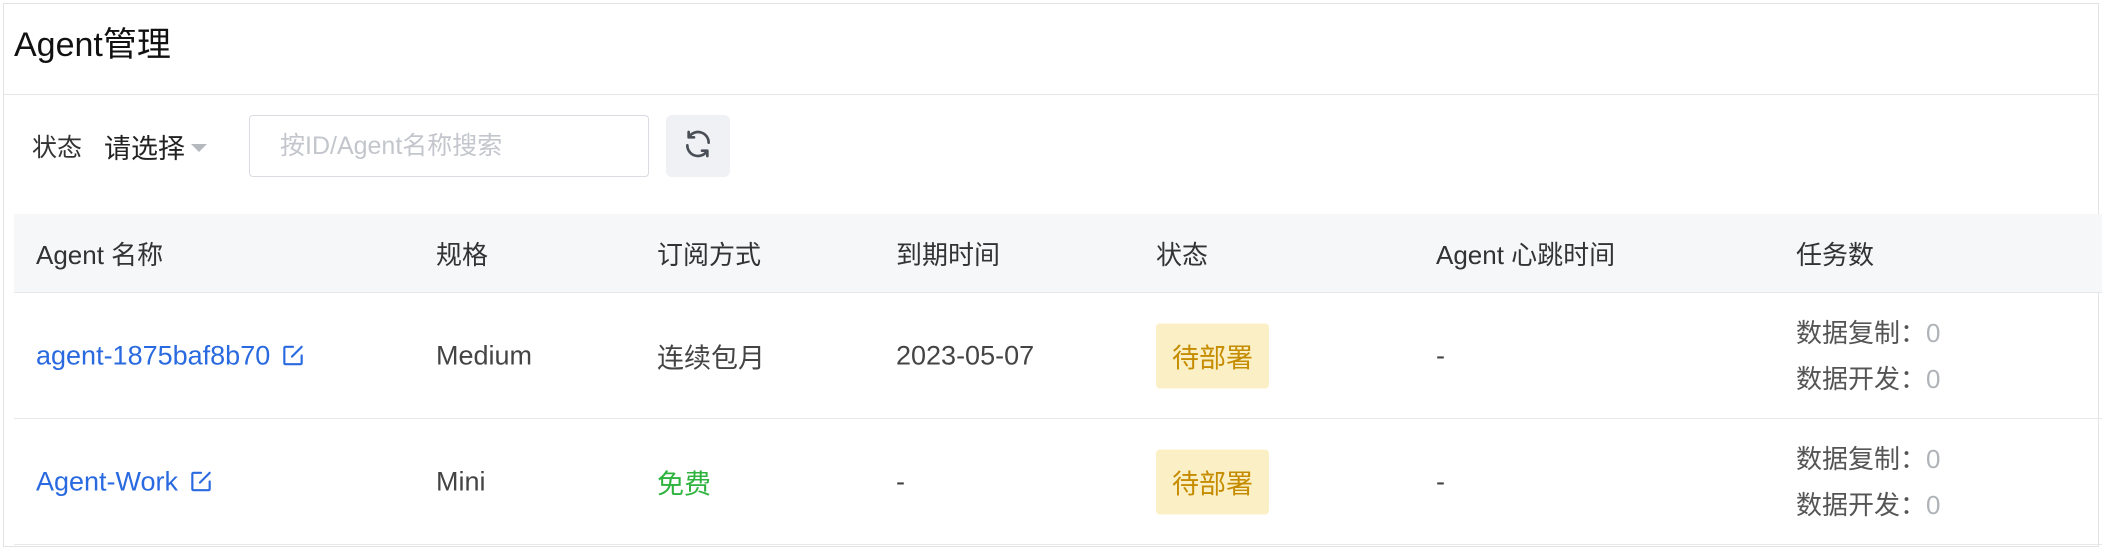 The height and width of the screenshot is (552, 2104). I want to click on agent-name-link: Agent-Work, so click(125, 481).